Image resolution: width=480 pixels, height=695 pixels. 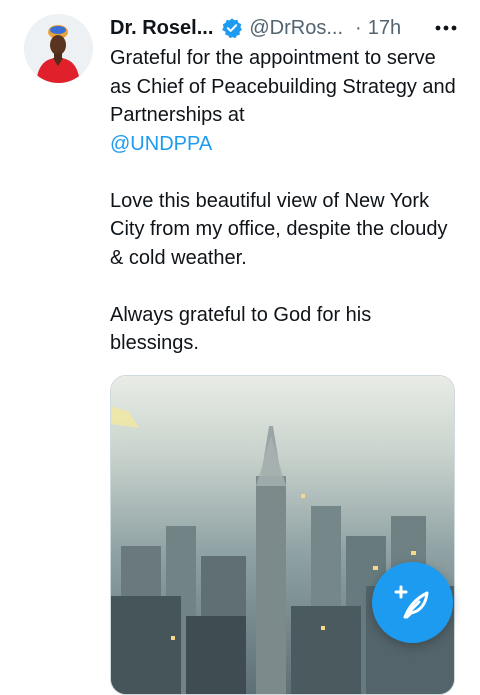 I want to click on compose-tweet-icon, so click(x=411, y=601).